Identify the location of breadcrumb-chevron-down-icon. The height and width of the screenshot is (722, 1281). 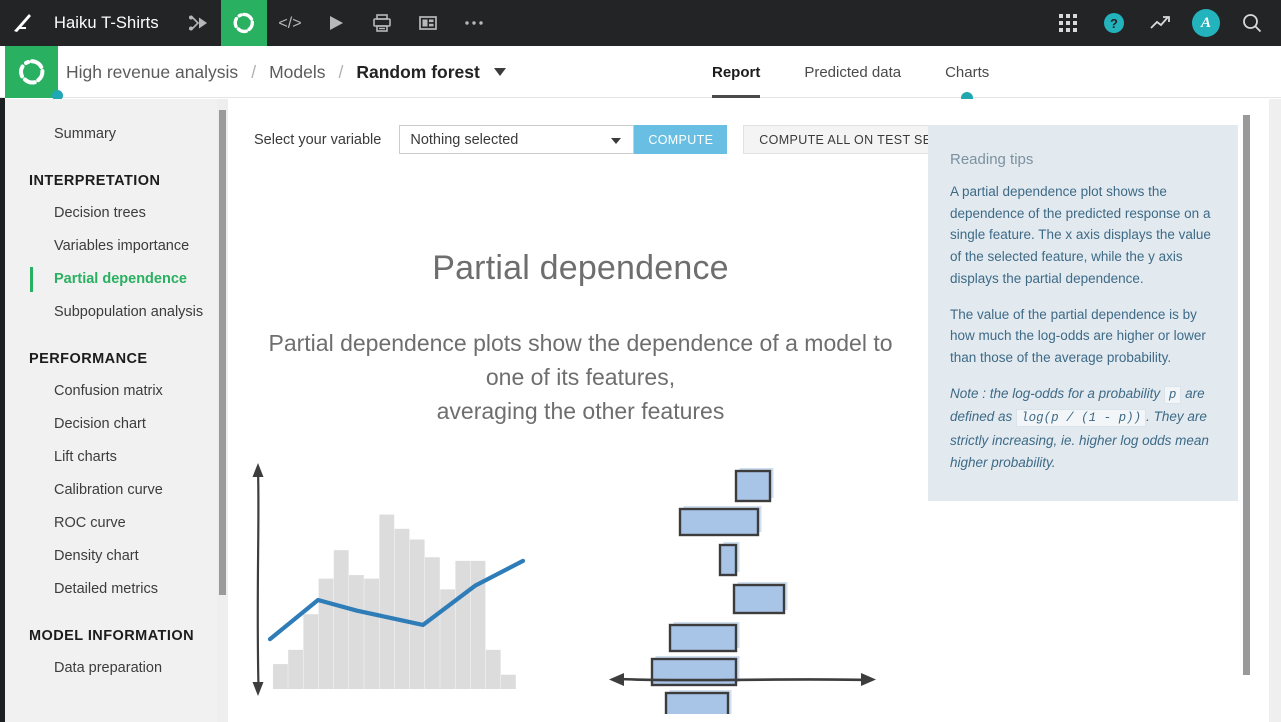
(499, 72).